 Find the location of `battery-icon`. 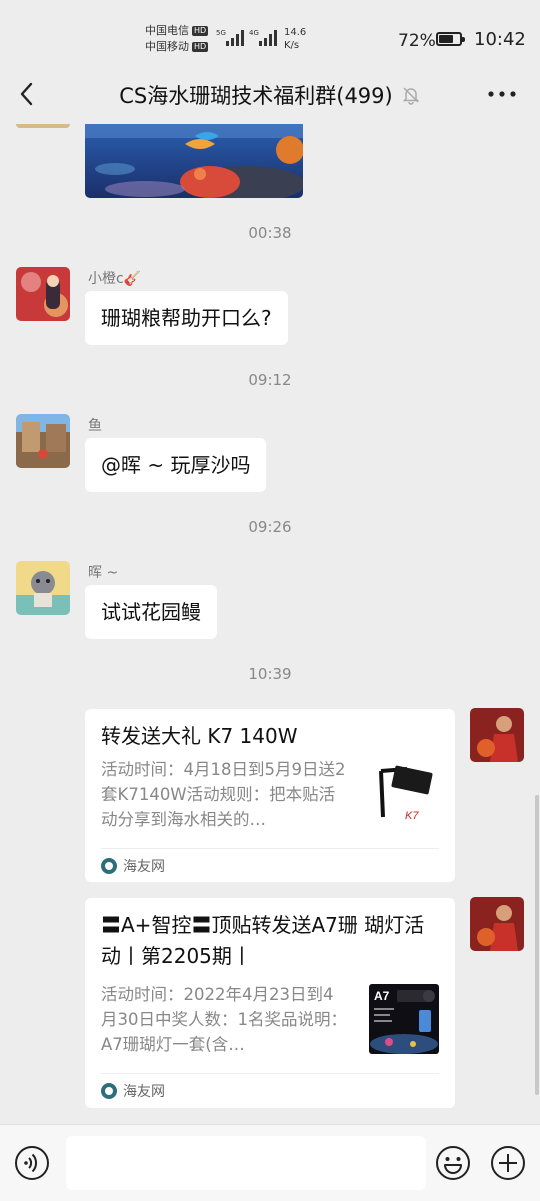

battery-icon is located at coordinates (450, 39).